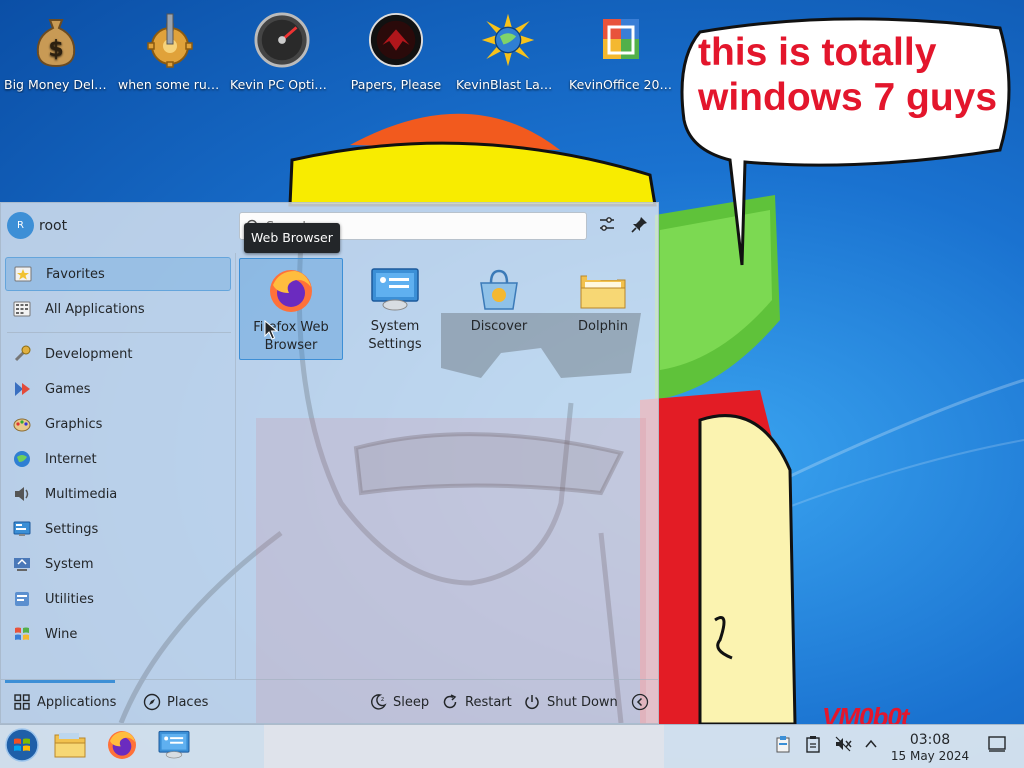 This screenshot has width=1024, height=768. Describe the element at coordinates (396, 84) in the screenshot. I see `desktop-icon-label: Papers, Please` at that location.